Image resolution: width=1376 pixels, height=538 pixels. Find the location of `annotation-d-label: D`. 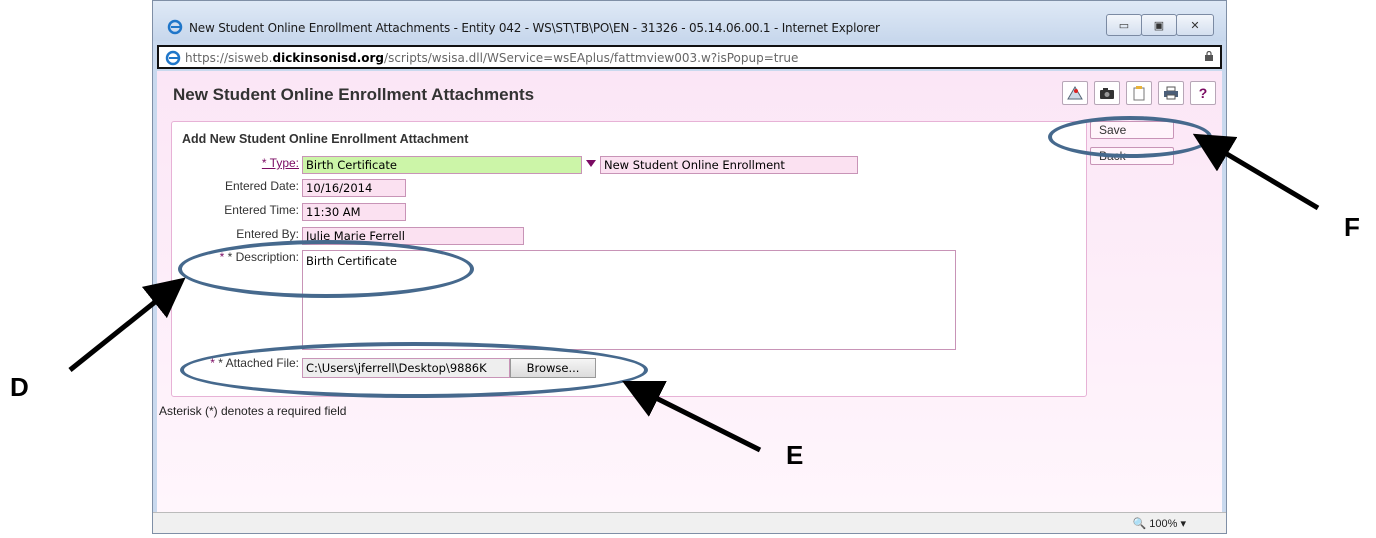

annotation-d-label: D is located at coordinates (19, 387).